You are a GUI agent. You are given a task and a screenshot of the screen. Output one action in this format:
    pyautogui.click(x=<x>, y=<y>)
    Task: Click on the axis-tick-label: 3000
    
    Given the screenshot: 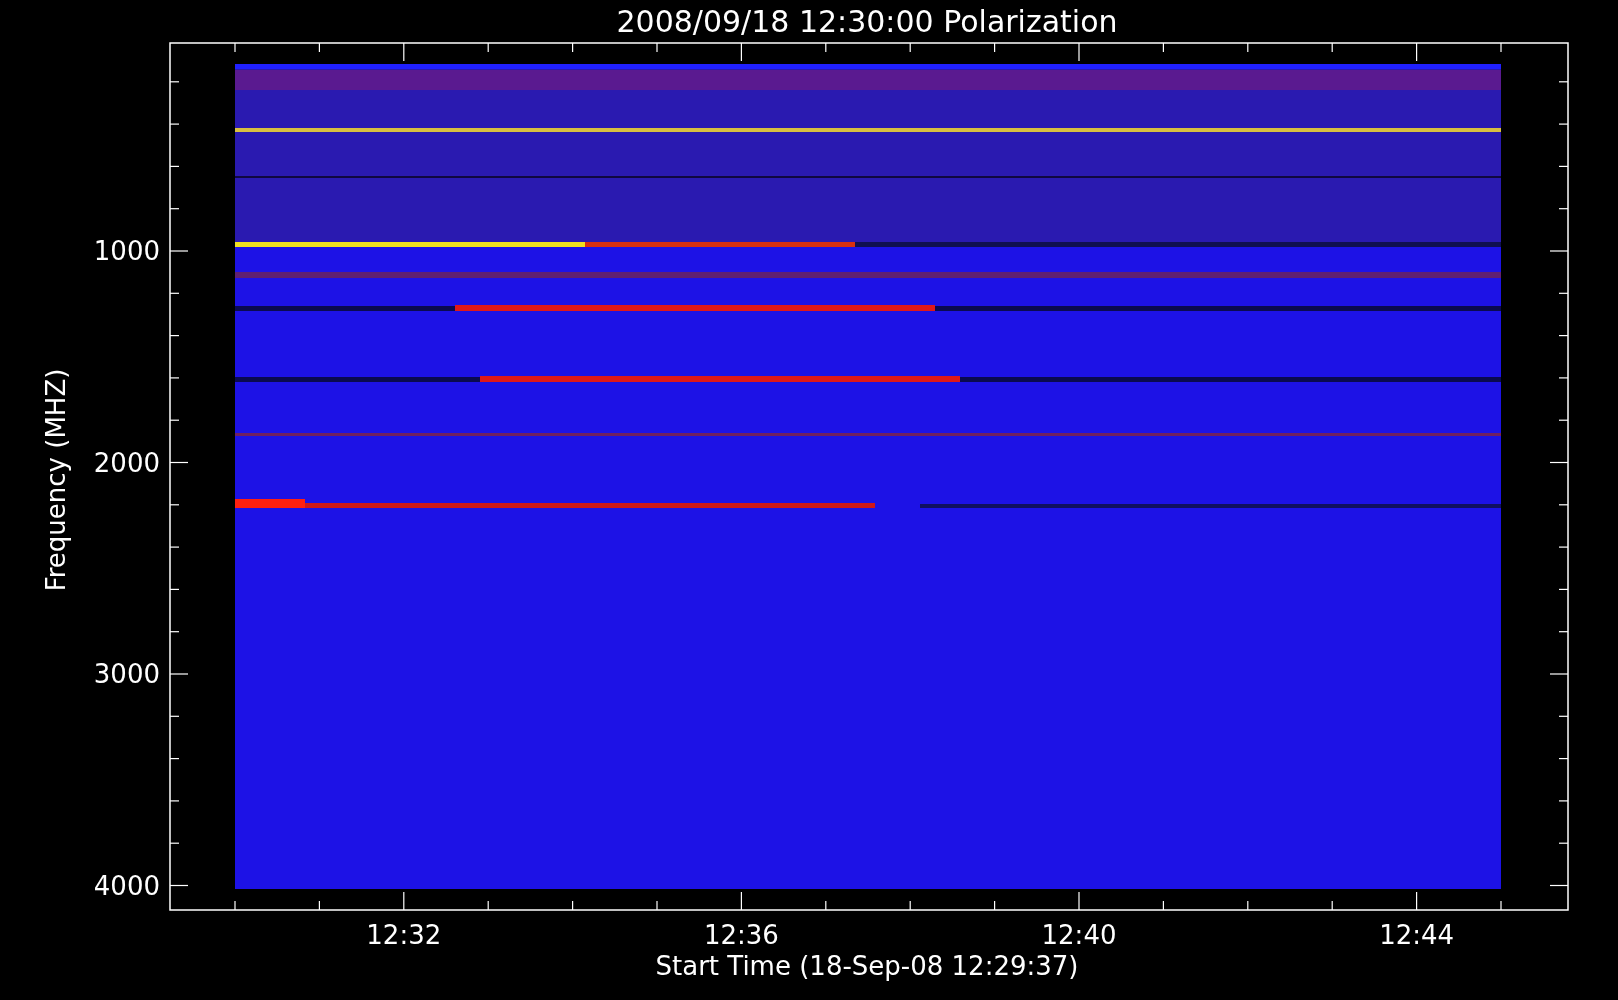 What is the action you would take?
    pyautogui.click(x=126, y=674)
    